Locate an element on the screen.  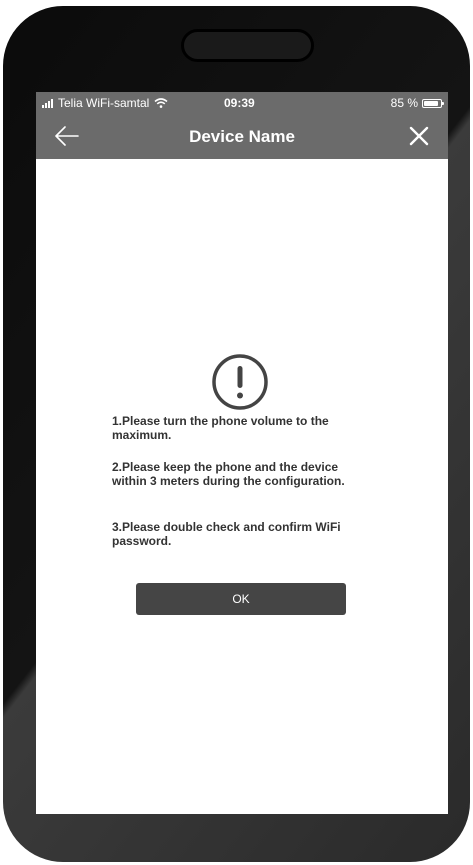
battery-icon is located at coordinates (433, 103).